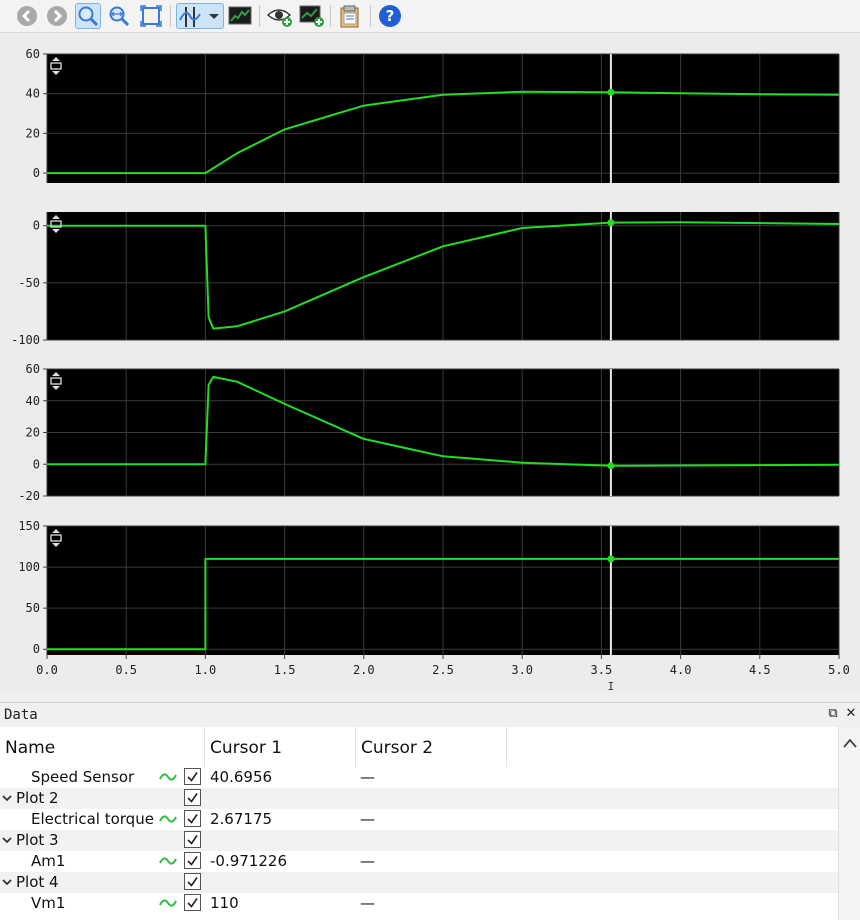 This screenshot has height=920, width=860. I want to click on x-tick-label: 0.0, so click(47, 670).